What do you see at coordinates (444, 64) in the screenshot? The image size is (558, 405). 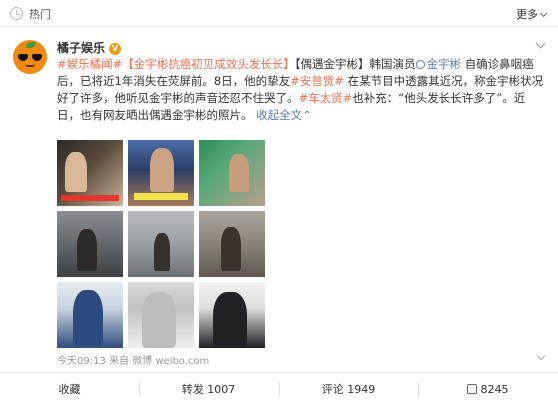 I see `mention-label: 金宇彬` at bounding box center [444, 64].